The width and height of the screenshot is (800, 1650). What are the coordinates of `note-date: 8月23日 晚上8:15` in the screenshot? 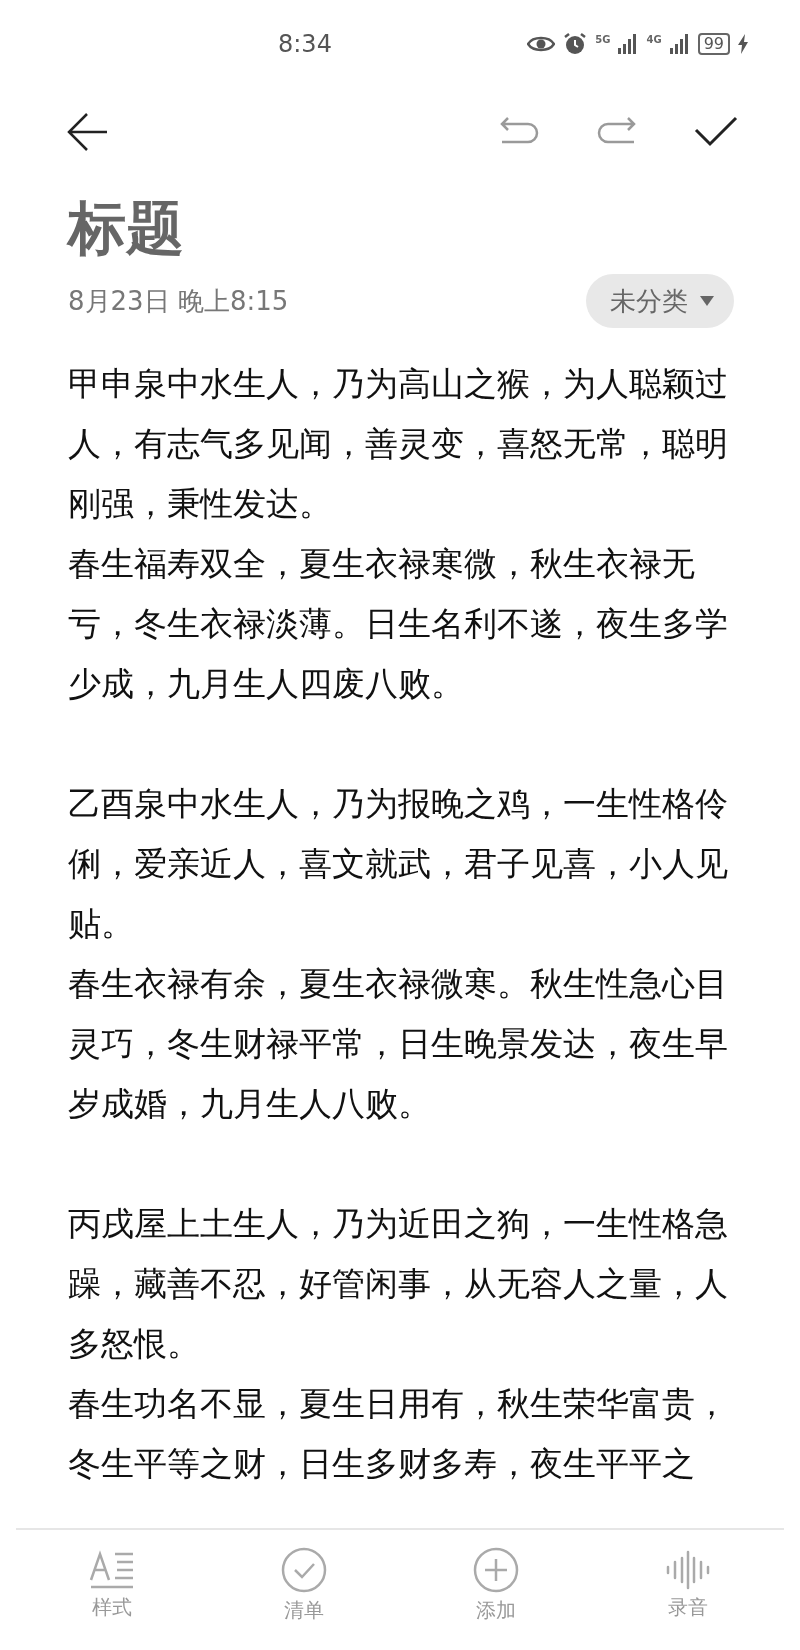 It's located at (178, 301).